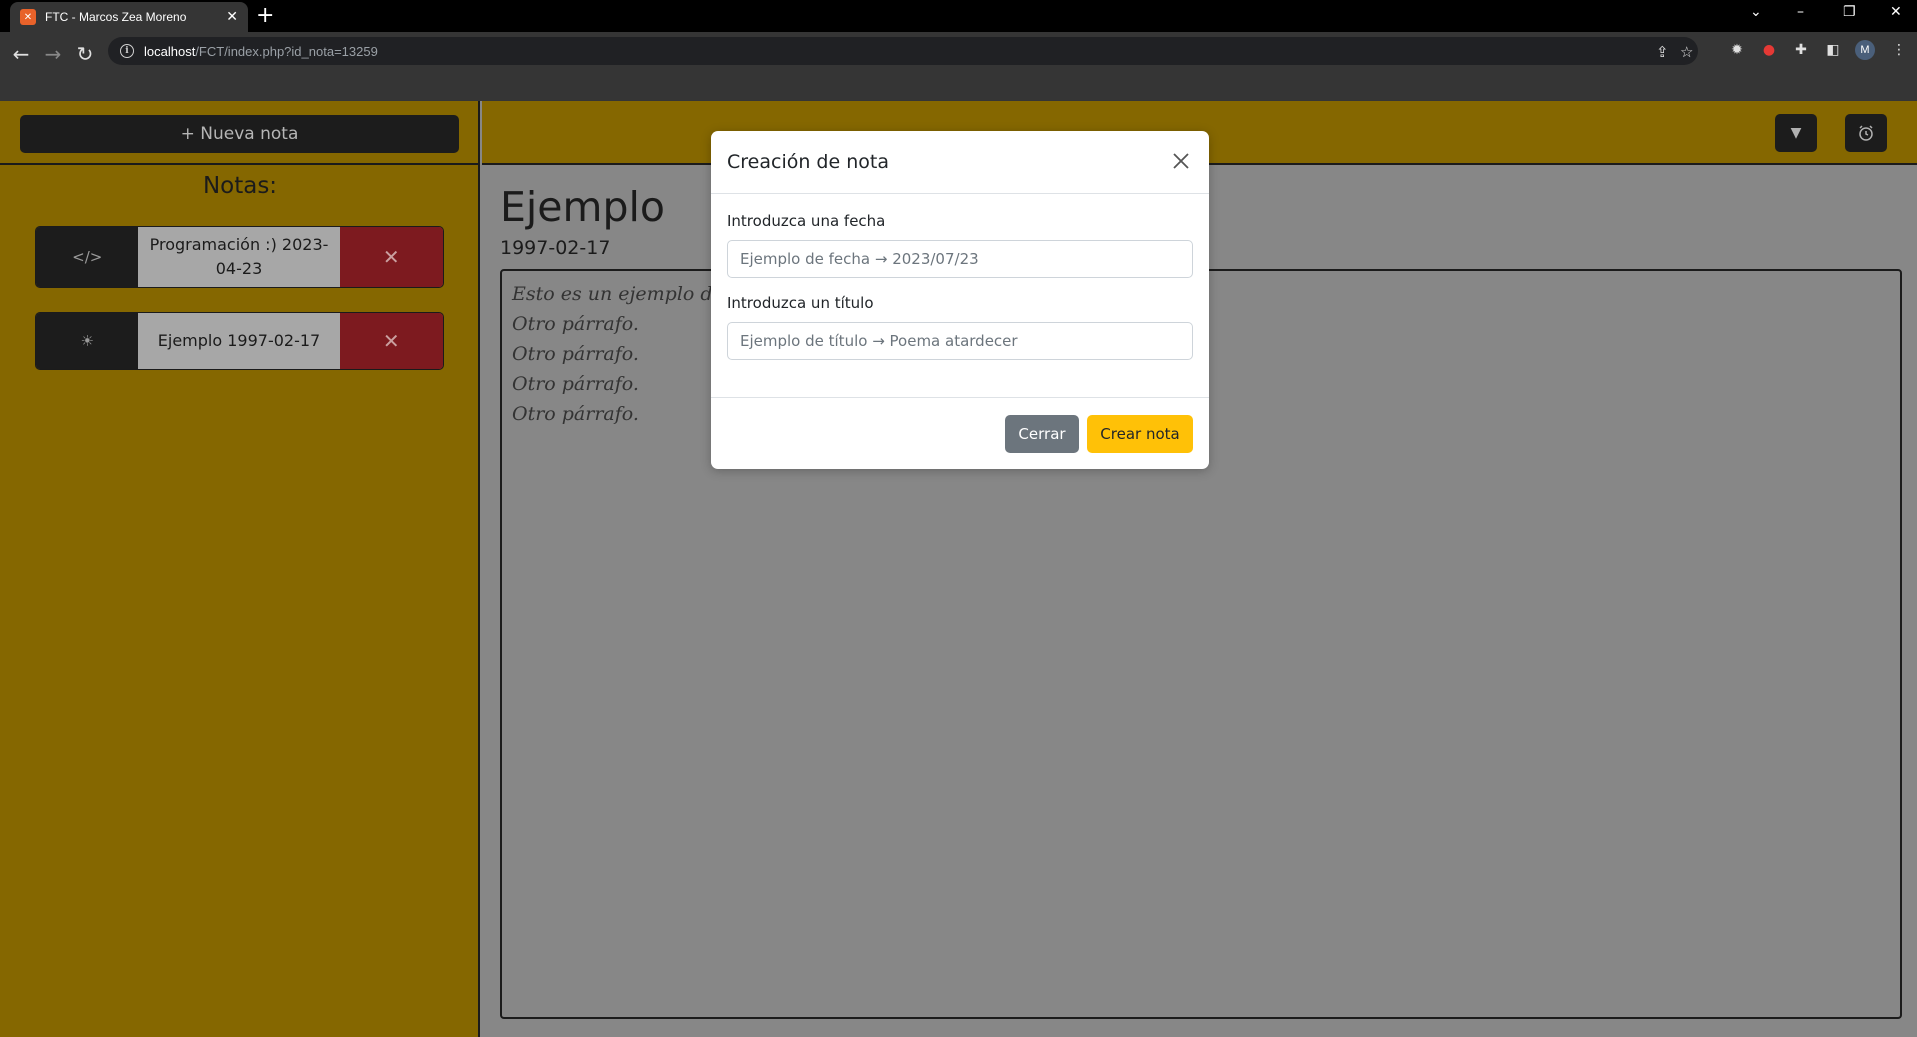 The height and width of the screenshot is (1037, 1917). What do you see at coordinates (800, 303) in the screenshot?
I see `title-label: Introduzca un título` at bounding box center [800, 303].